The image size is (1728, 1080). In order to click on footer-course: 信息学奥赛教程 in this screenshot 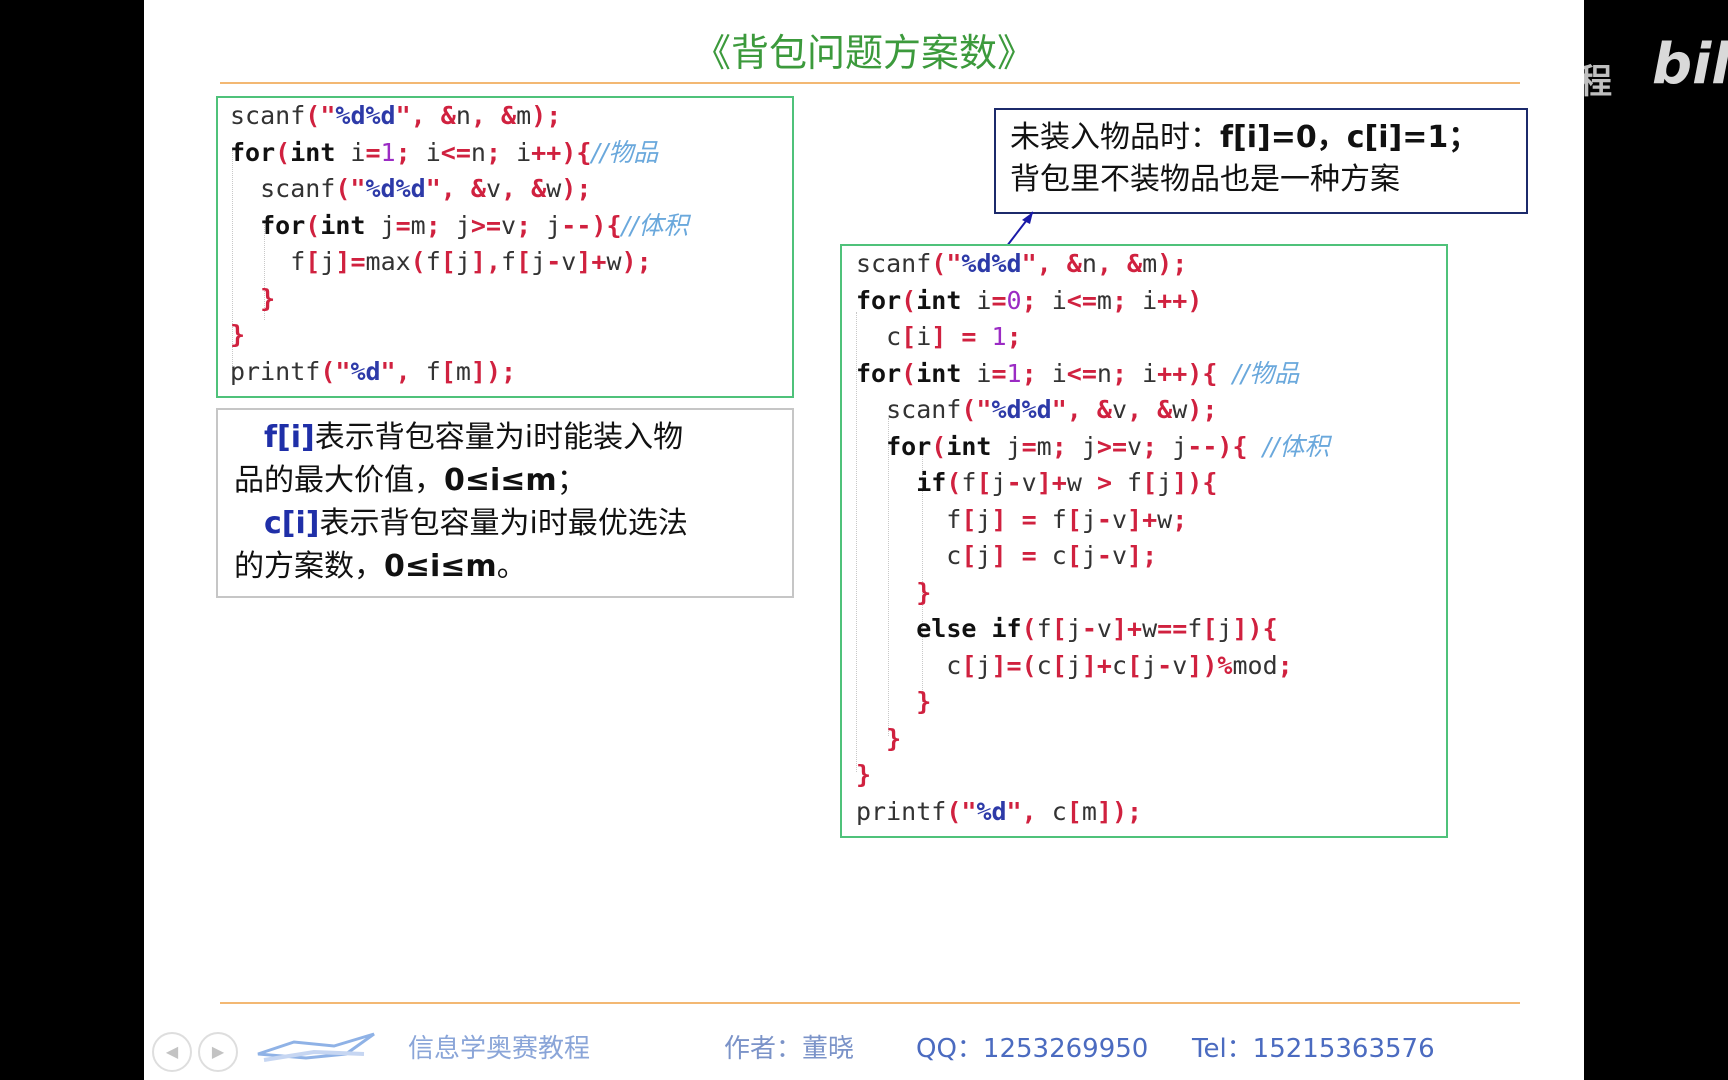, I will do `click(499, 1049)`.